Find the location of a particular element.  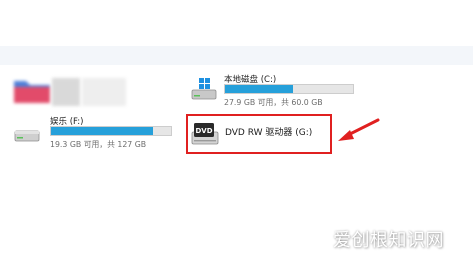

drive-f-space: 19.3 GB 可用，共 127 GB is located at coordinates (98, 144).